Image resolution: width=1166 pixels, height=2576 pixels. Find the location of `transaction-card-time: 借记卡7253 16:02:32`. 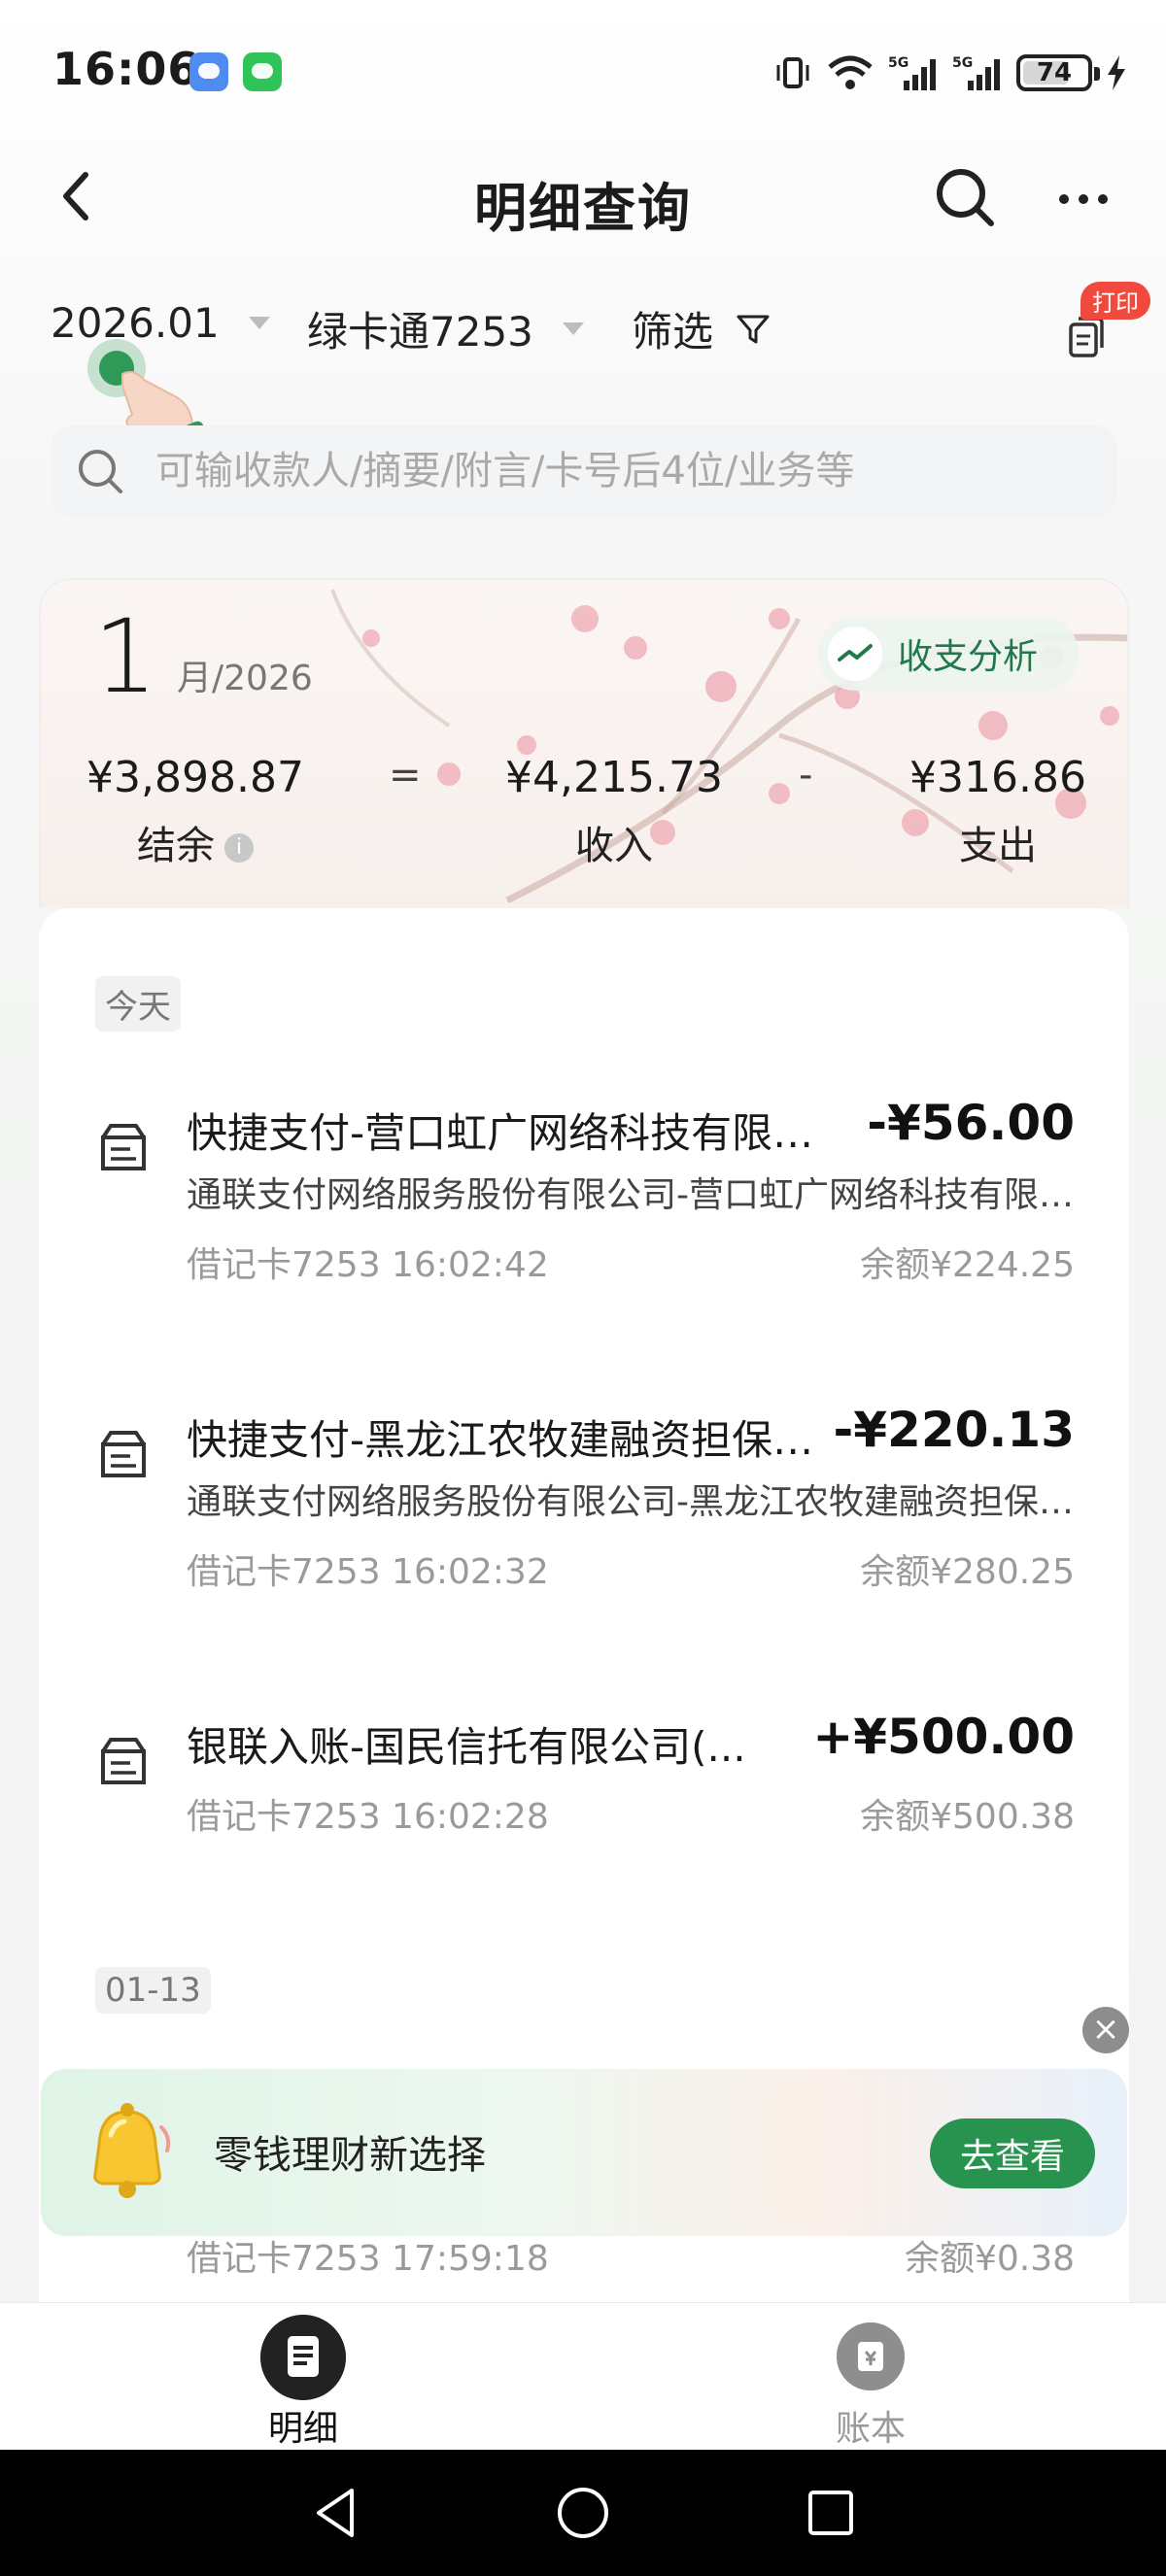

transaction-card-time: 借记卡7253 16:02:32 is located at coordinates (368, 1572).